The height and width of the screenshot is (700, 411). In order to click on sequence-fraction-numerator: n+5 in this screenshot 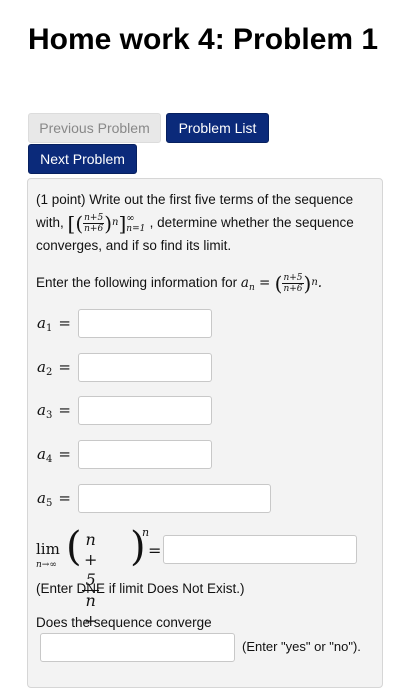, I will do `click(94, 218)`.